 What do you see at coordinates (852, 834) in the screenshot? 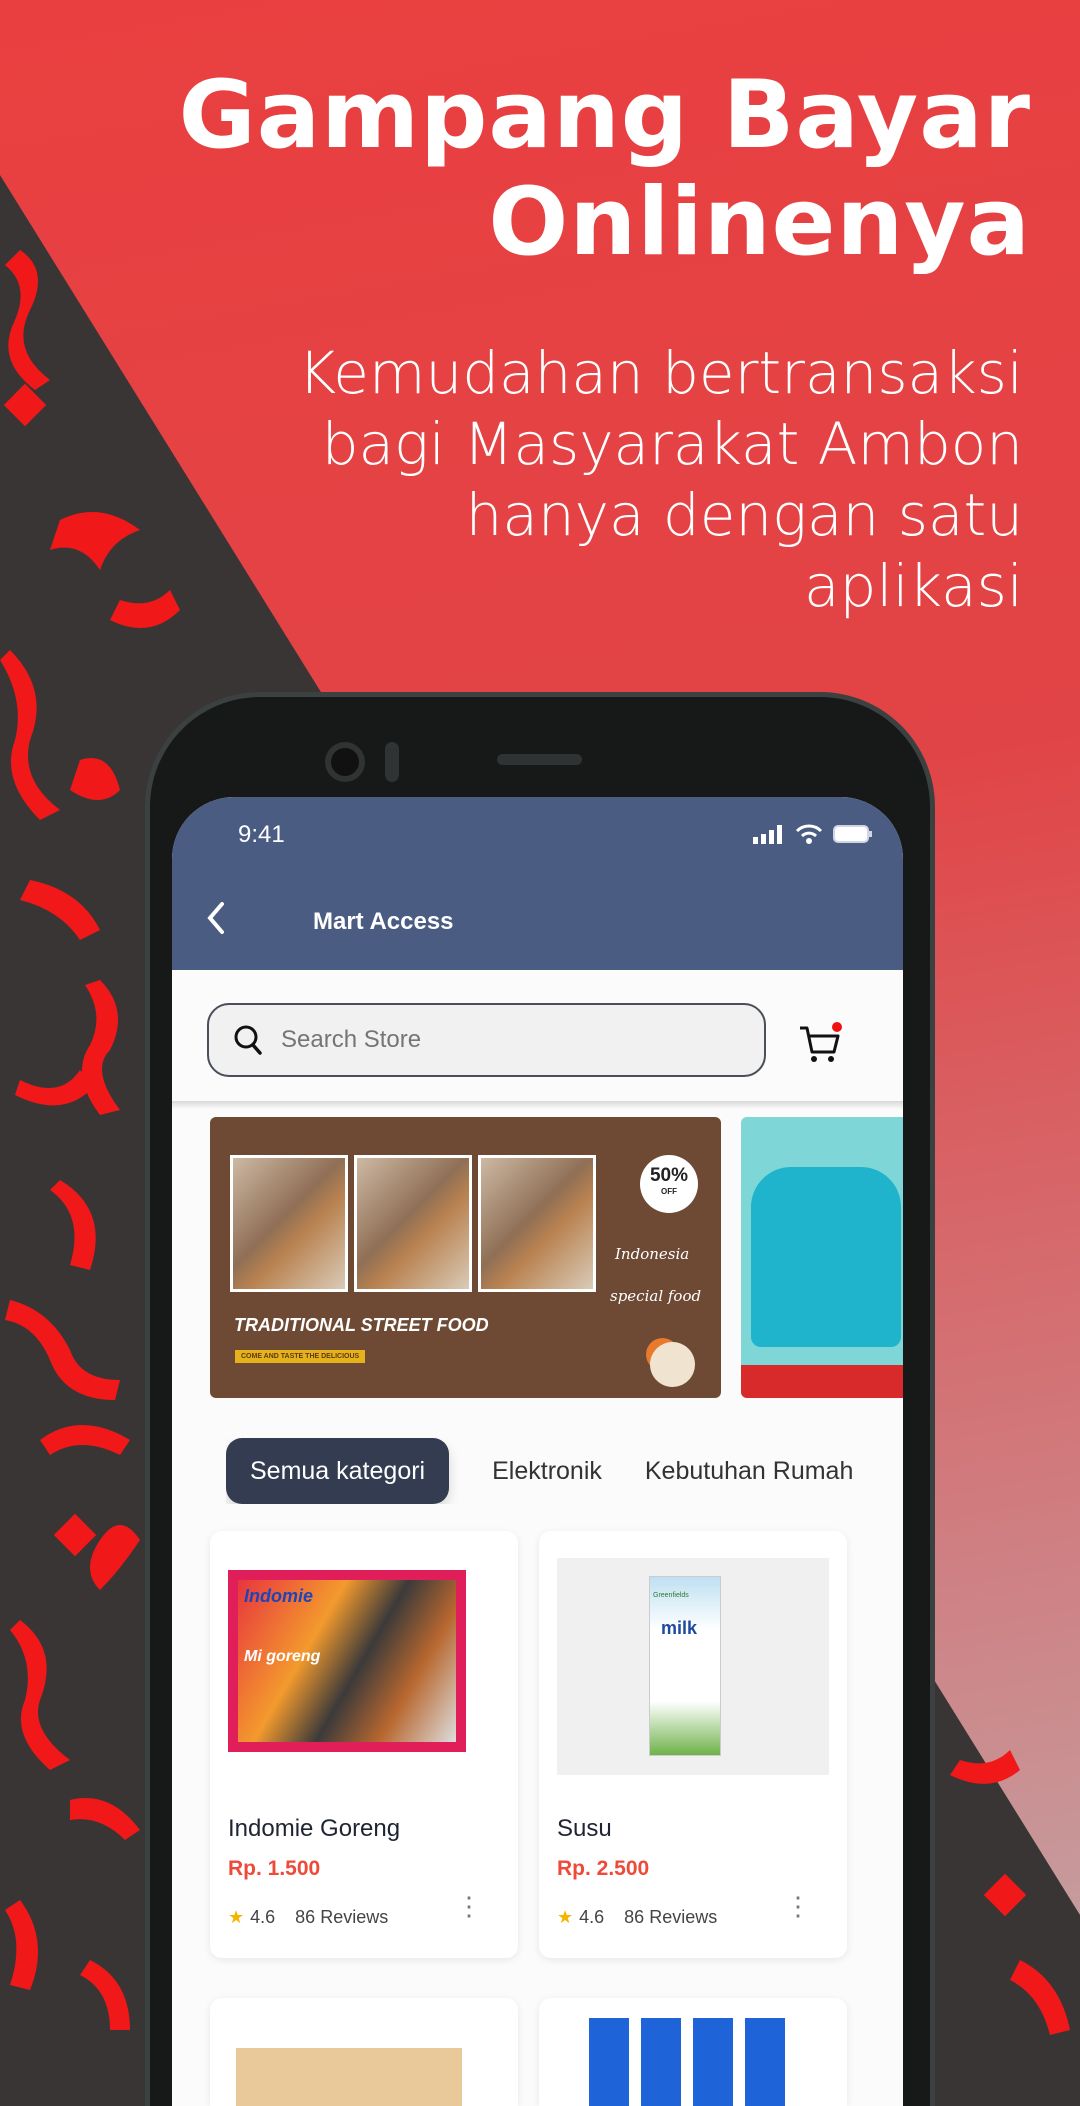
I see `battery-icon` at bounding box center [852, 834].